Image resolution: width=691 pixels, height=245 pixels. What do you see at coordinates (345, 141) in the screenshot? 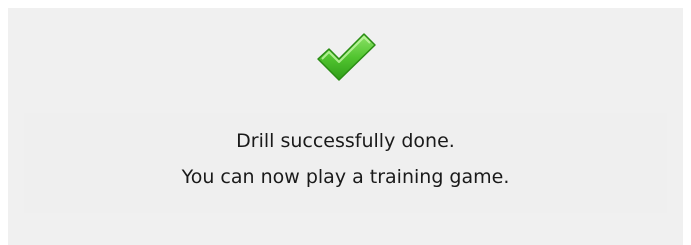
I see `success-message: Drill successfully done.` at bounding box center [345, 141].